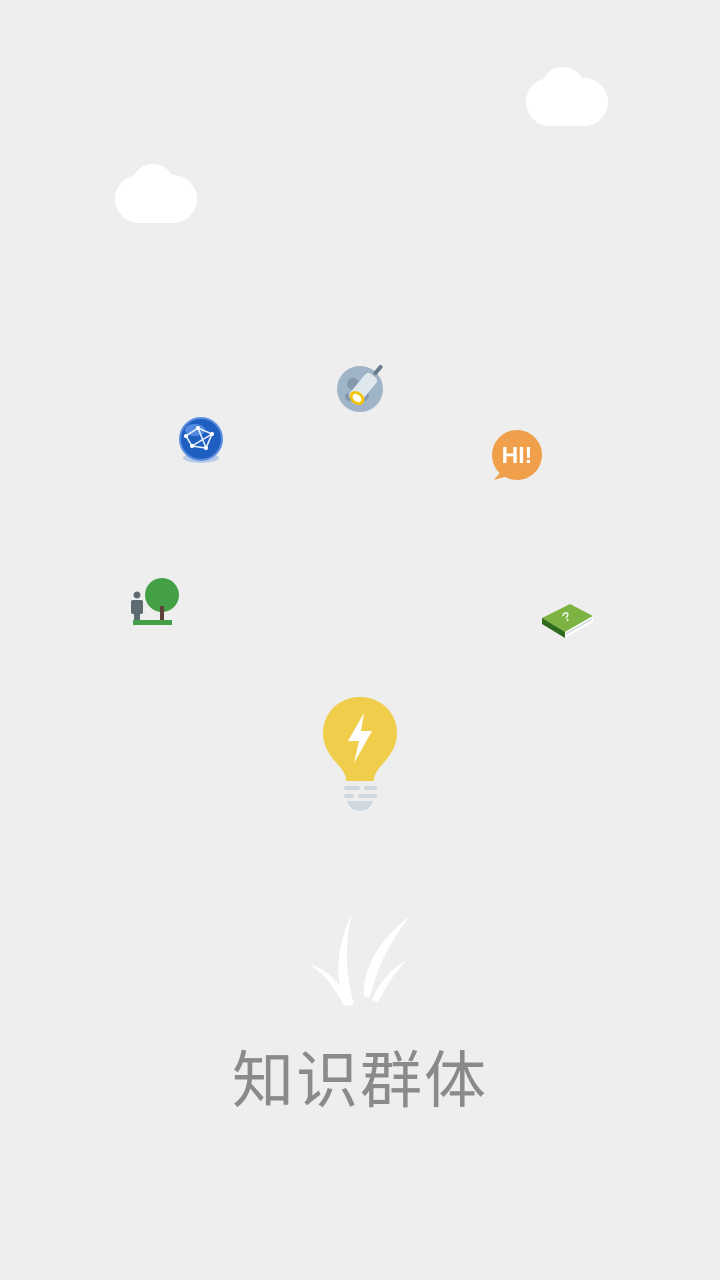 The image size is (720, 1280). I want to click on hi-chat-icon: HI!, so click(517, 456).